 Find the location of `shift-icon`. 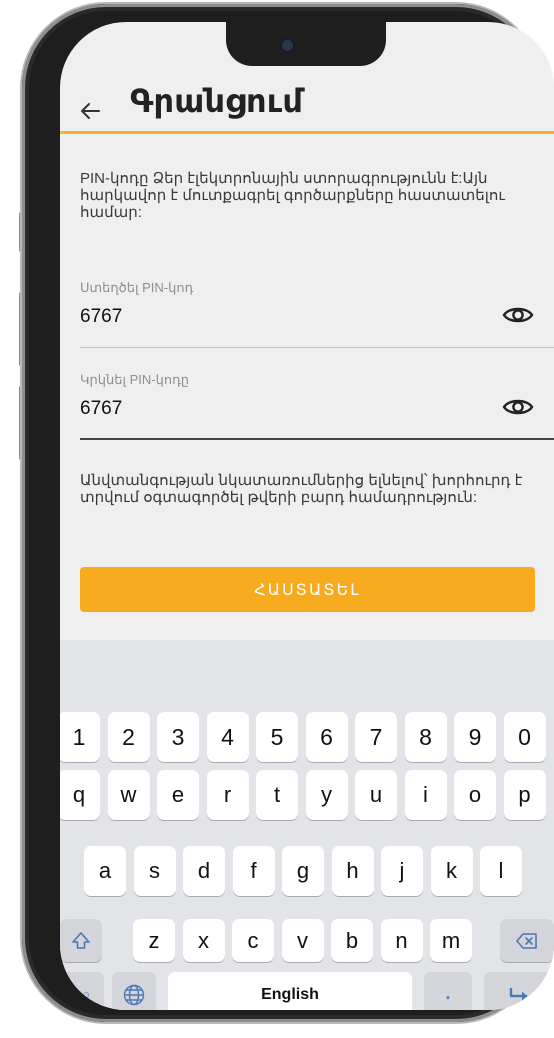

shift-icon is located at coordinates (81, 940).